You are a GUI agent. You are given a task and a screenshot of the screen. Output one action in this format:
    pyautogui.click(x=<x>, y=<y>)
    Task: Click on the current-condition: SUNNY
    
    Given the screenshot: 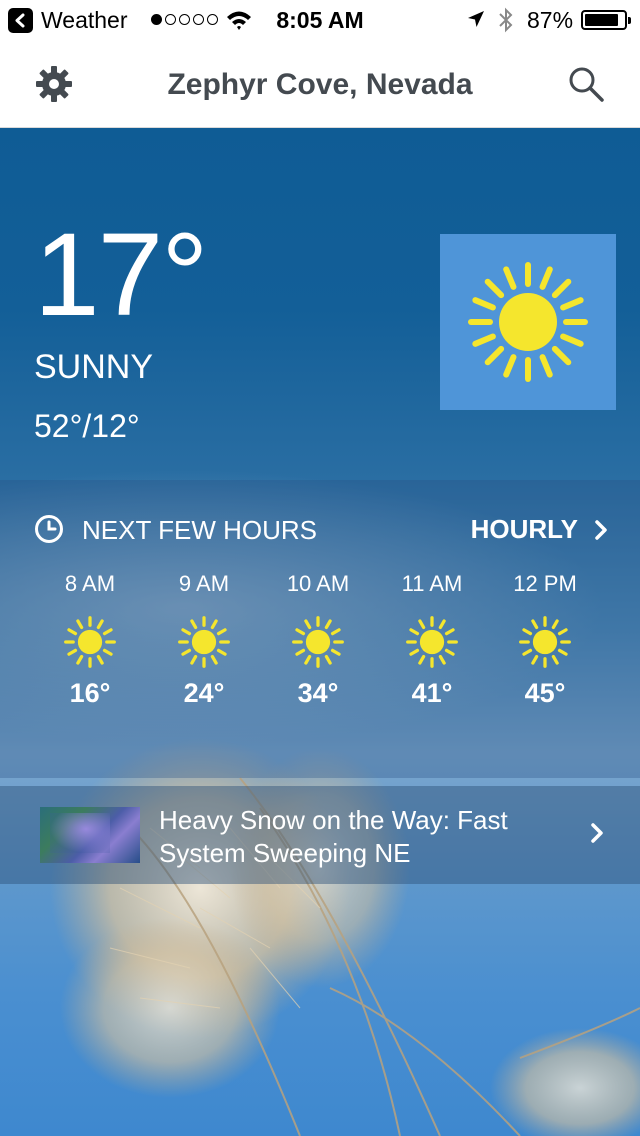 What is the action you would take?
    pyautogui.click(x=94, y=367)
    